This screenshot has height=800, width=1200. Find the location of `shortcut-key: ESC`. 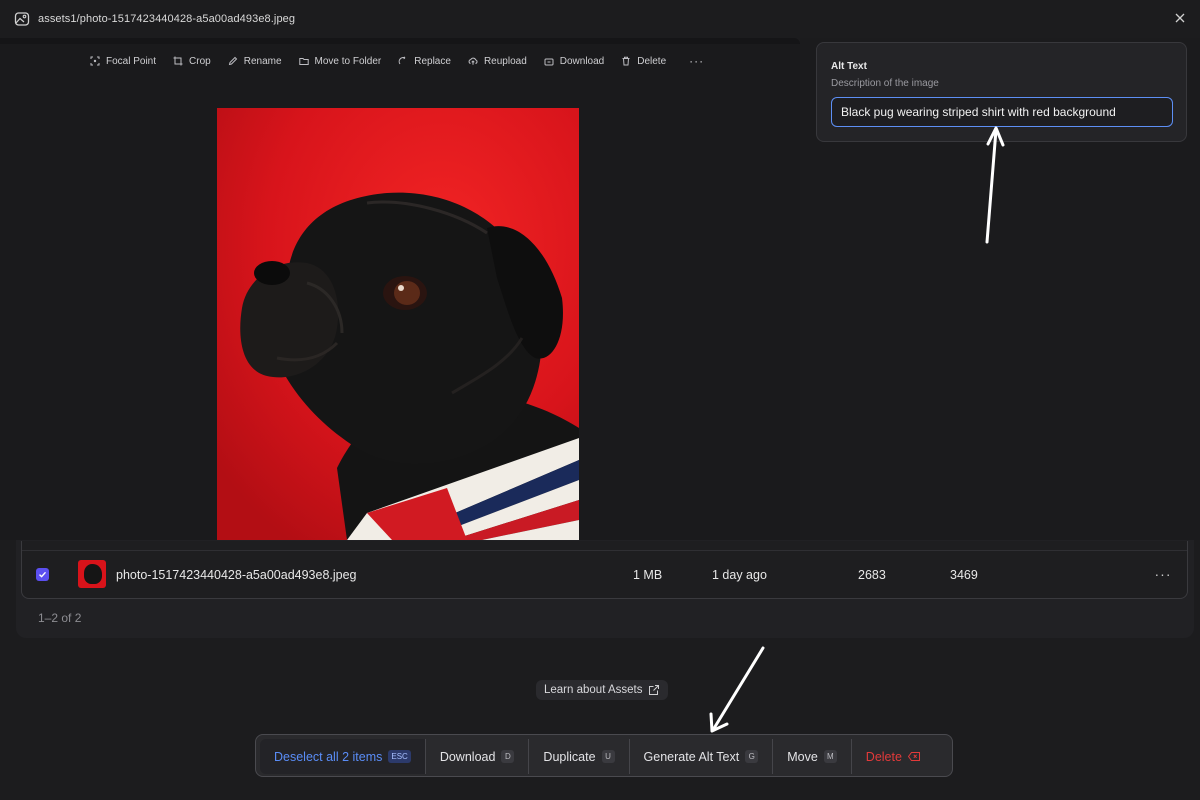

shortcut-key: ESC is located at coordinates (399, 756).